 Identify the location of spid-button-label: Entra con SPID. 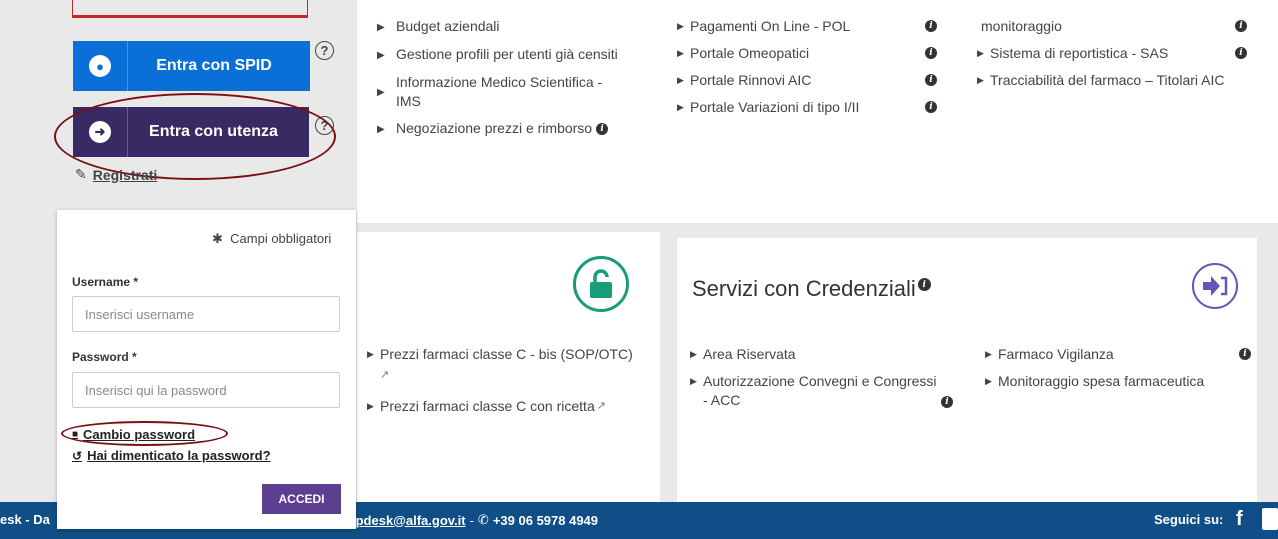
(214, 65).